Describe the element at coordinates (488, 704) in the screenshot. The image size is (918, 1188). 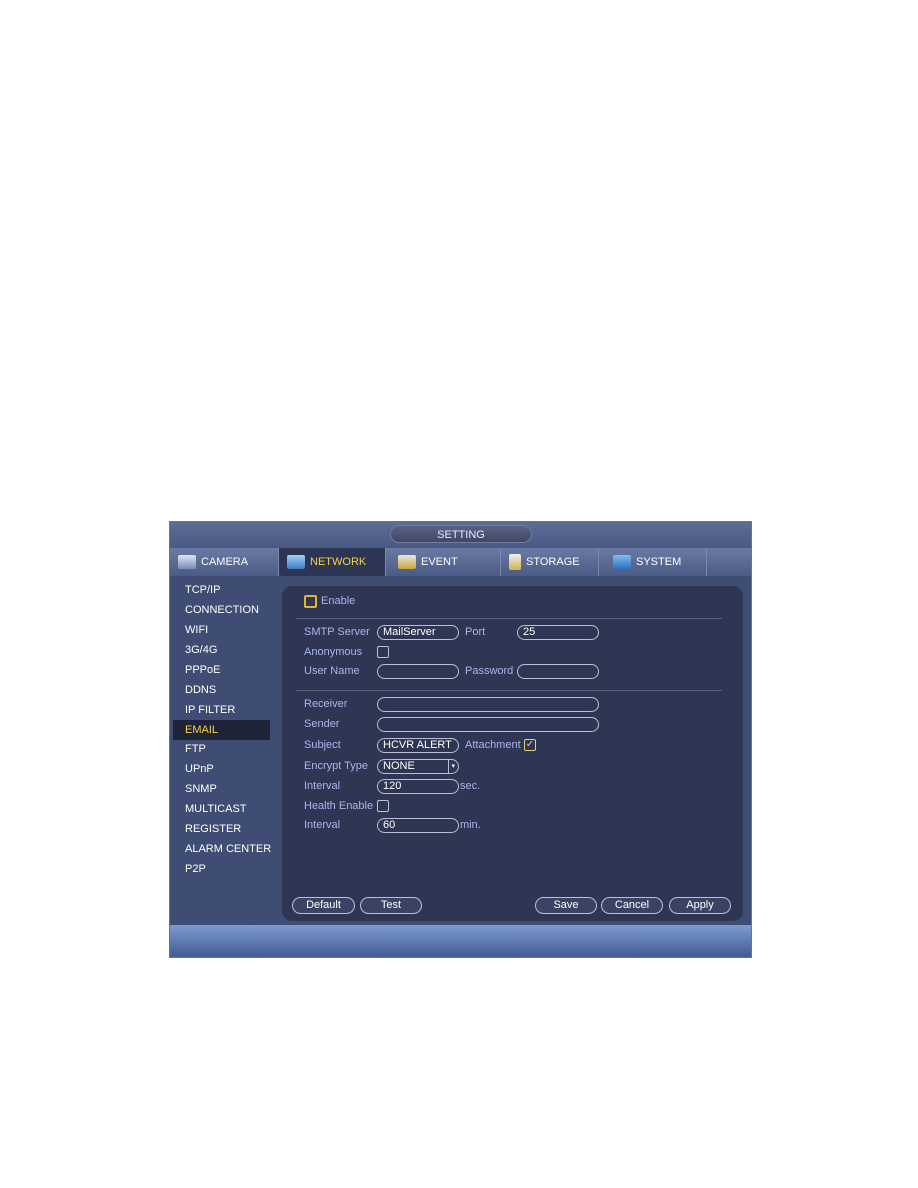
I see `receiver-input` at that location.